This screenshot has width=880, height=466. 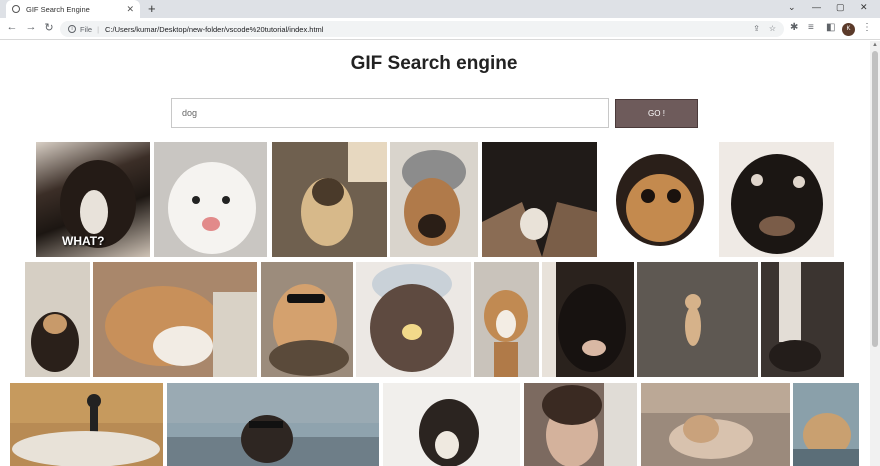 What do you see at coordinates (58, 9) in the screenshot?
I see `tab-title: GIF Search Engine` at bounding box center [58, 9].